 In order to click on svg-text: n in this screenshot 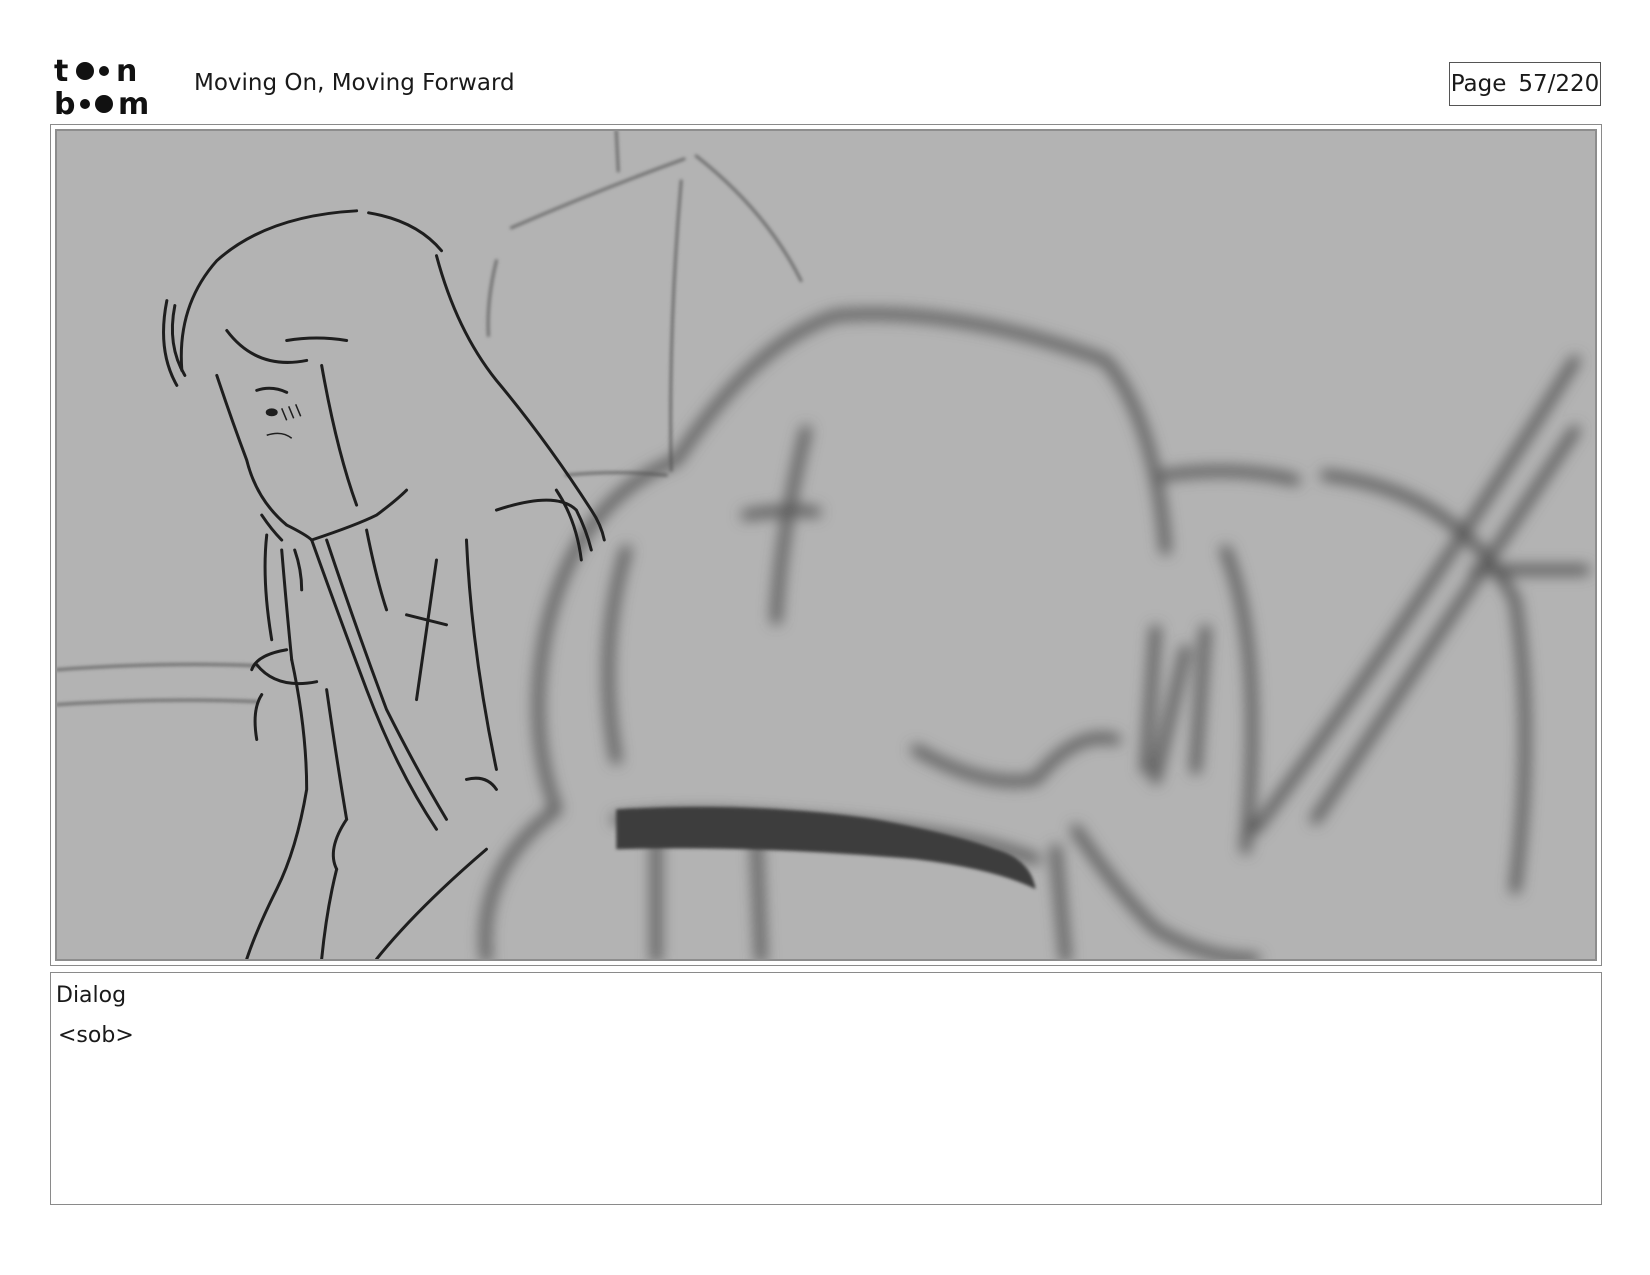, I will do `click(126, 71)`.